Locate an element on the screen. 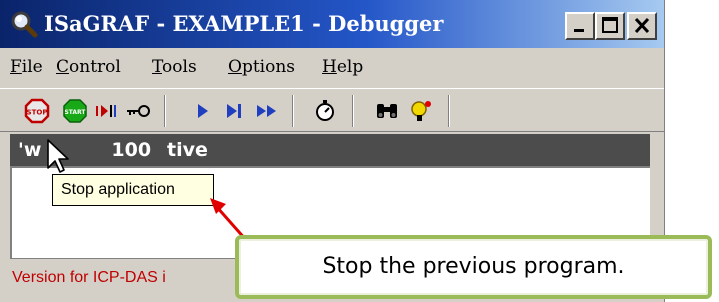 The image size is (719, 302). maximize-button is located at coordinates (610, 26).